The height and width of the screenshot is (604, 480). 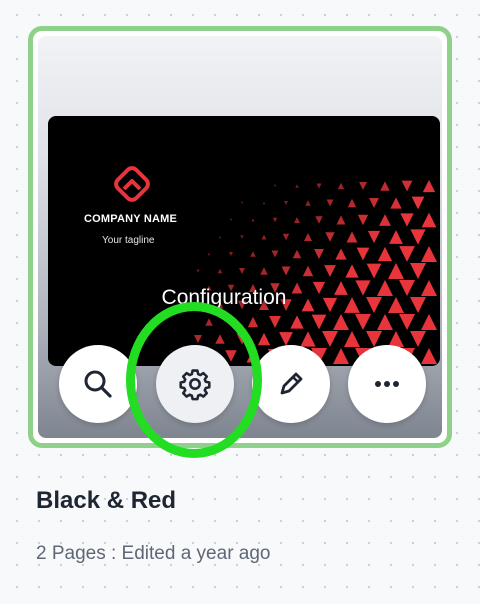 I want to click on search-icon, so click(x=98, y=384).